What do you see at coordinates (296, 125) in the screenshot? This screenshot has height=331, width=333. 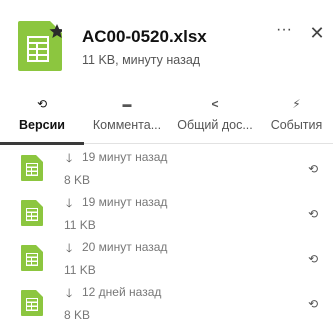 I see `tab-label: События` at bounding box center [296, 125].